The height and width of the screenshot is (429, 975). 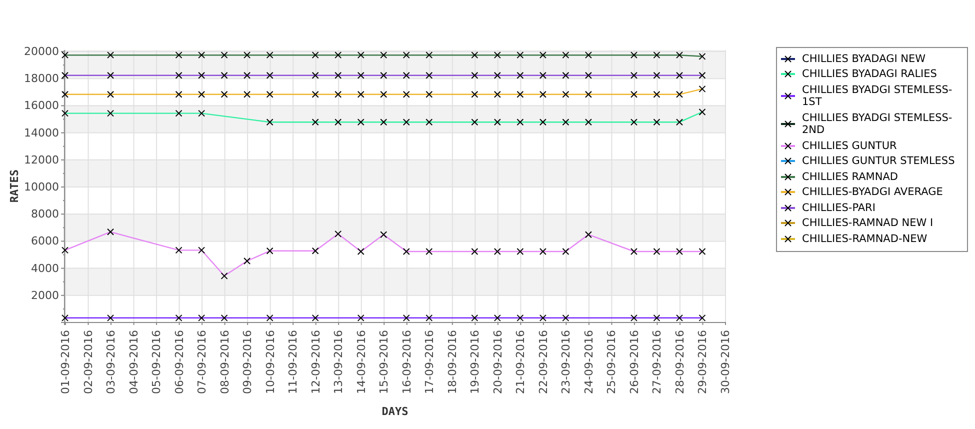 What do you see at coordinates (611, 362) in the screenshot?
I see `x-tick-label: 25-09-2016` at bounding box center [611, 362].